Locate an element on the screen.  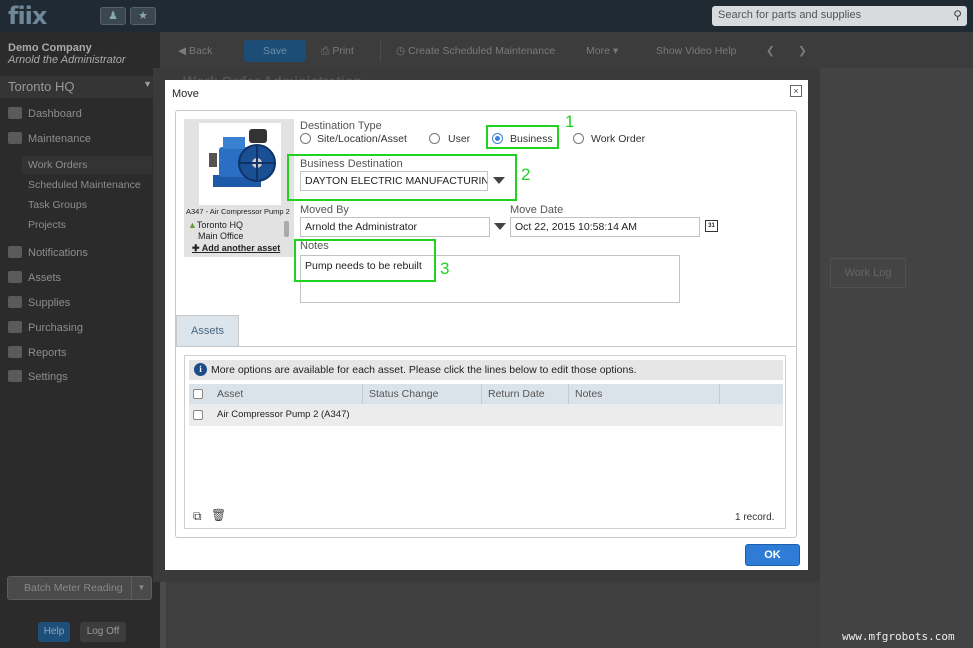
back-button: ◀ Back is located at coordinates (195, 51).